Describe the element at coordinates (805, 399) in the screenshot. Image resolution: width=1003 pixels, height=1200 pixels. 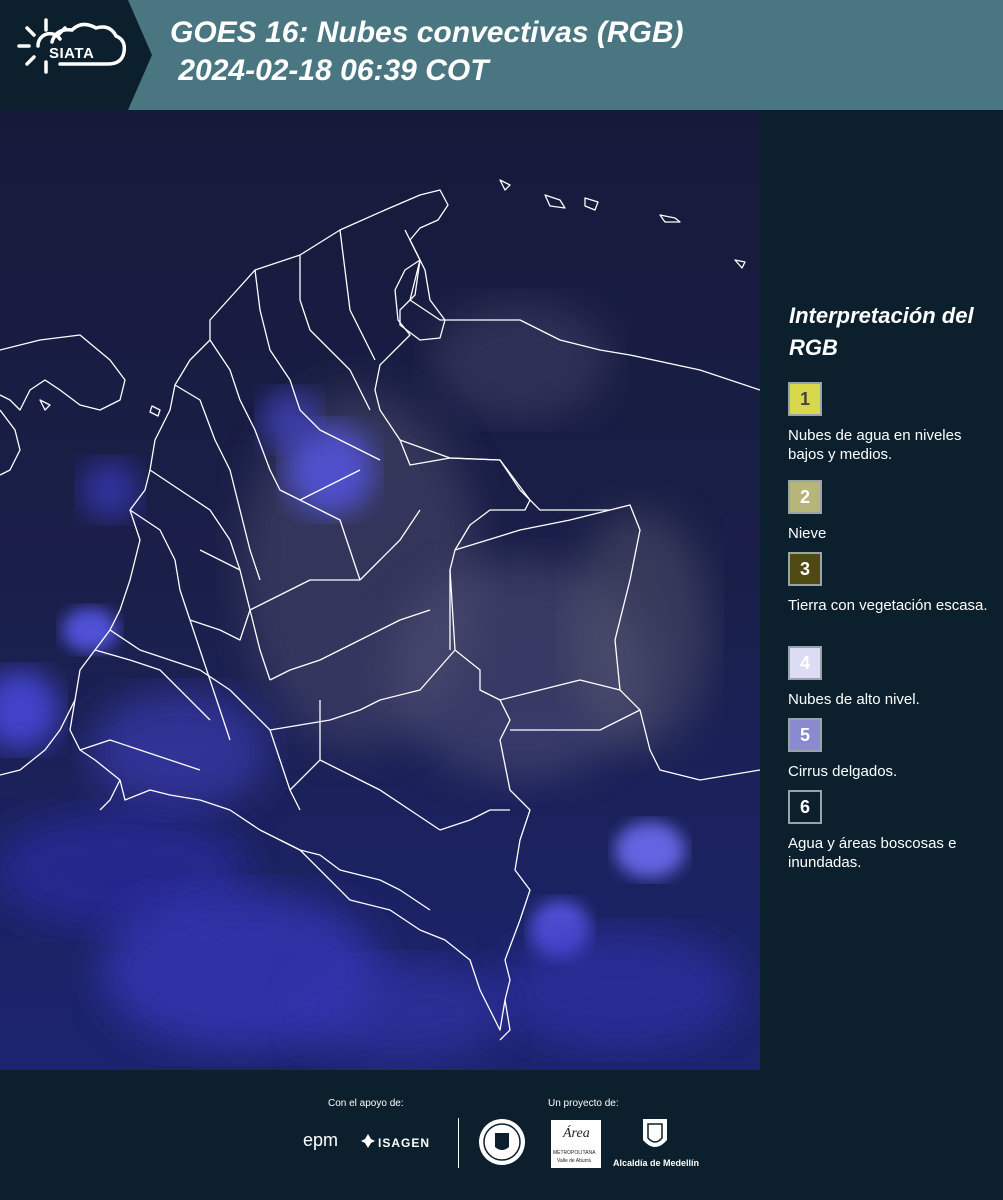
I see `legend-swatch-1: 1` at that location.